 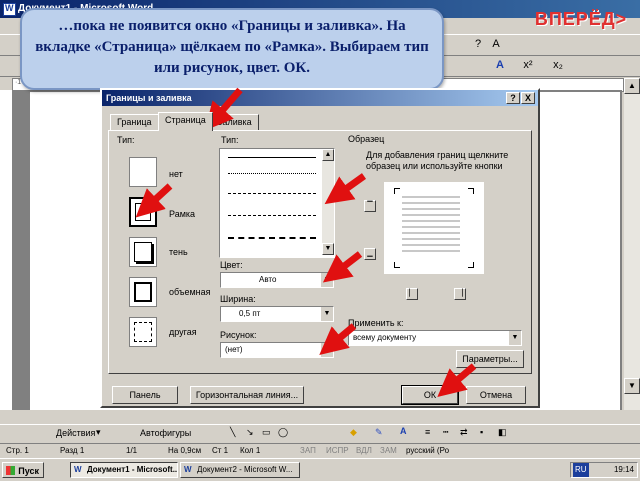 What do you see at coordinates (185, 121) in the screenshot?
I see `tab-page-border: Страница` at bounding box center [185, 121].